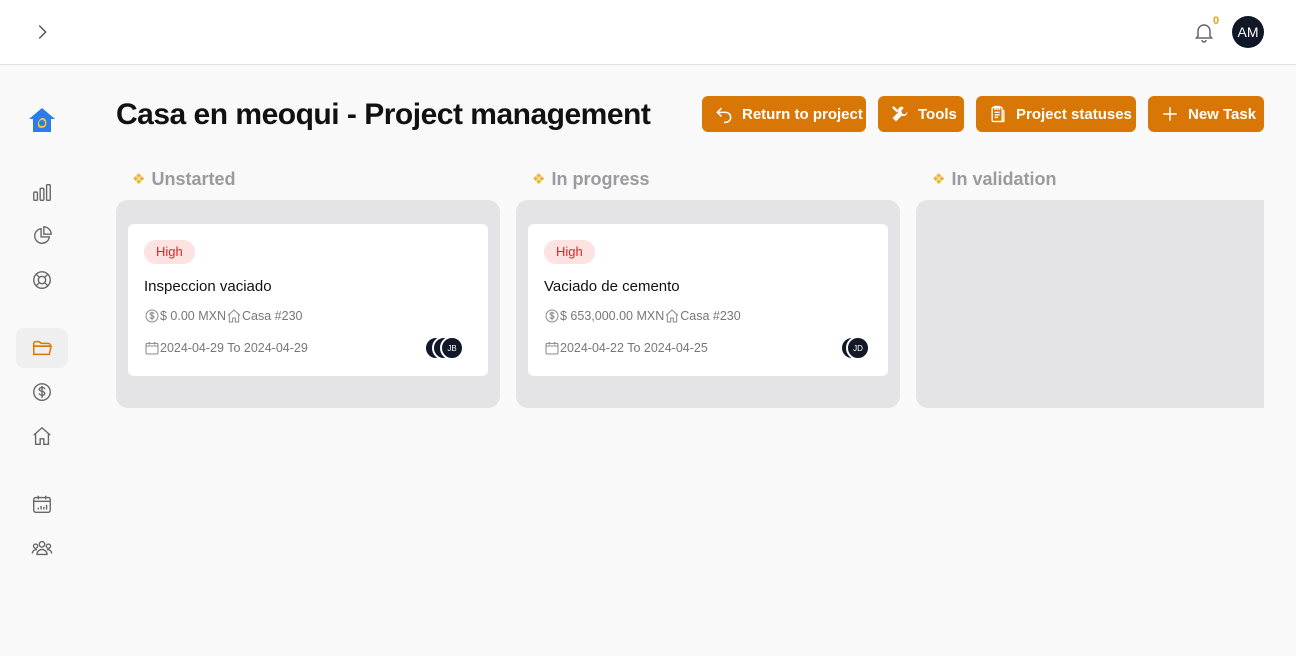 The height and width of the screenshot is (656, 1296). Describe the element at coordinates (208, 286) in the screenshot. I see `task-name: Inspeccion vaciado` at that location.